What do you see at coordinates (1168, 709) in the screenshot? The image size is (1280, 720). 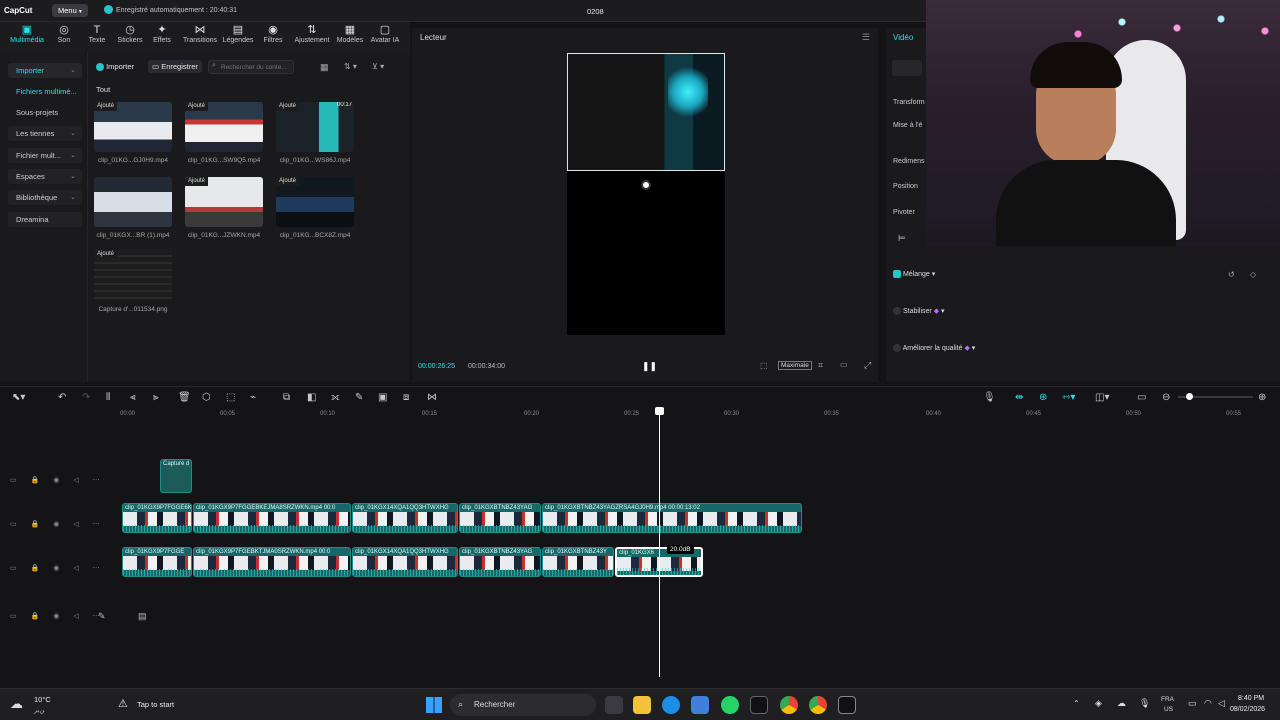 I see `lang-bottom: US` at bounding box center [1168, 709].